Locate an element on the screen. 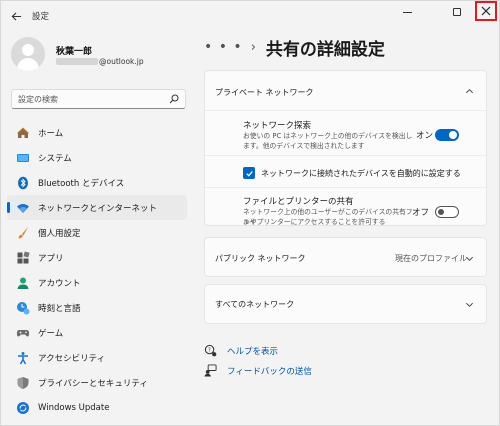 Image resolution: width=500 pixels, height=426 pixels. auto-setup-checkbox is located at coordinates (249, 173).